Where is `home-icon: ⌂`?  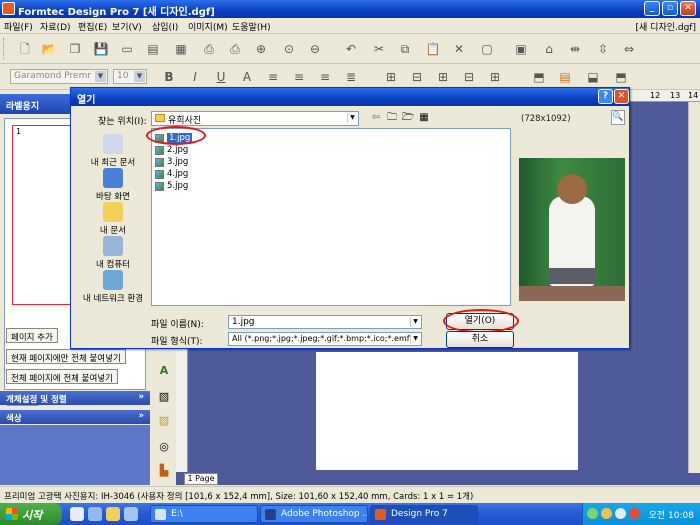 home-icon: ⌂ is located at coordinates (549, 49).